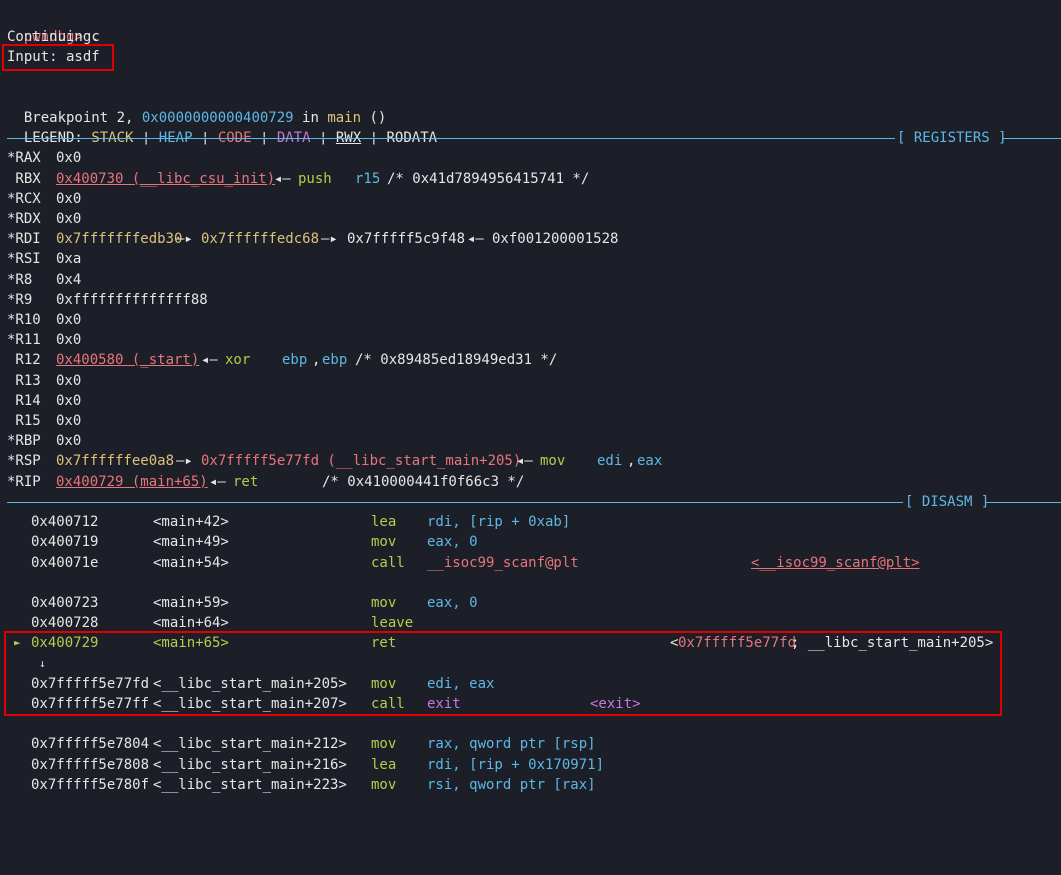 Image resolution: width=1061 pixels, height=875 pixels. What do you see at coordinates (456, 360) in the screenshot?
I see `registers-r12-comment: /* 0x89485ed18949ed31 */` at bounding box center [456, 360].